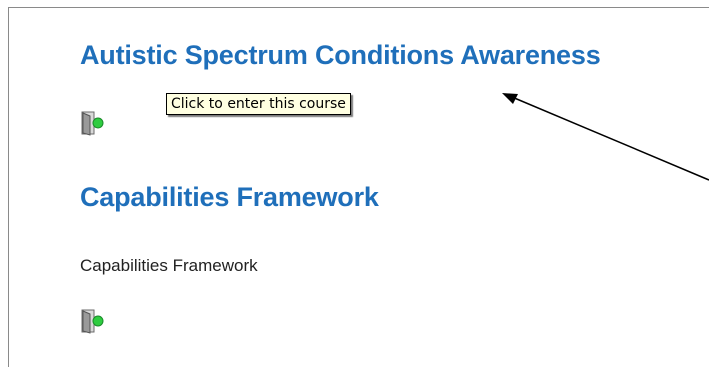 The width and height of the screenshot is (709, 367). What do you see at coordinates (340, 55) in the screenshot?
I see `course-title-link-autistic-spectrum: Autistic Spectrum Conditions Awareness` at bounding box center [340, 55].